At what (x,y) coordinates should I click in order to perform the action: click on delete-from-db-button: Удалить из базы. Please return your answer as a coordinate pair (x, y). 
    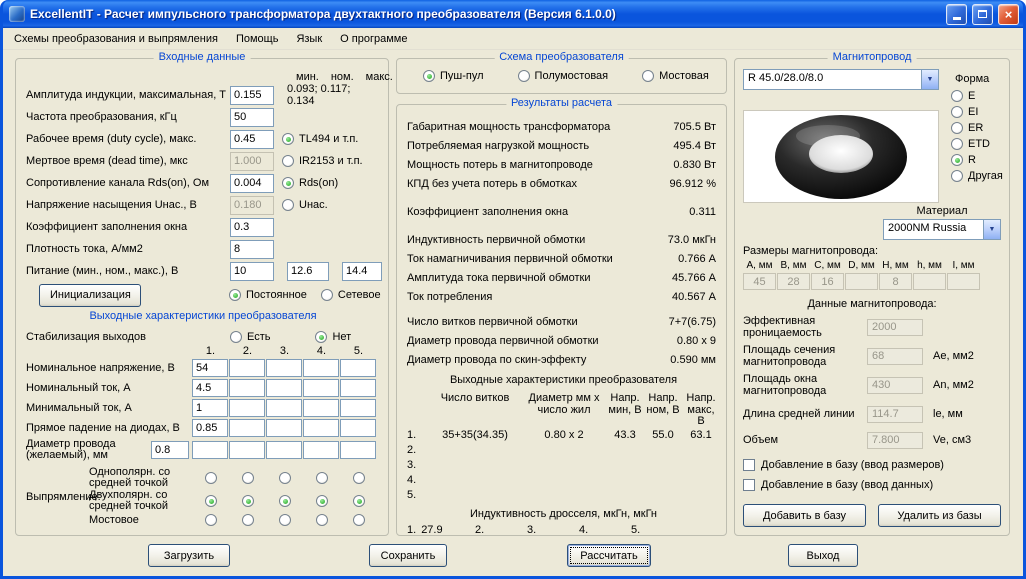
    Looking at the image, I should click on (939, 515).